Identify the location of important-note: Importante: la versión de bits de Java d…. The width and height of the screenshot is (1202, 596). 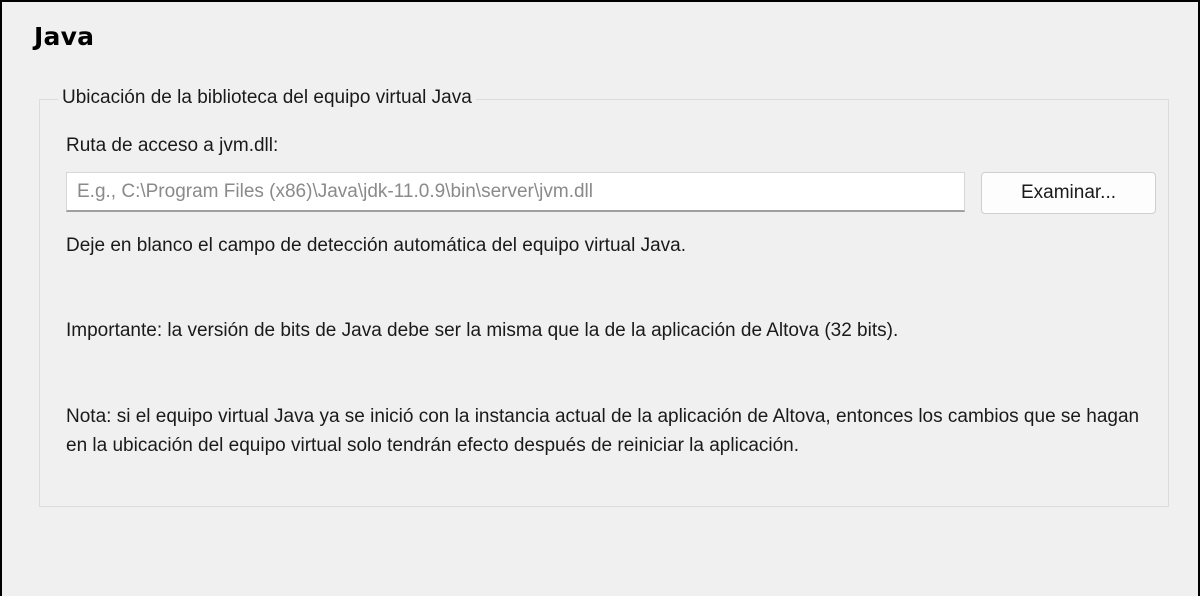
(482, 330).